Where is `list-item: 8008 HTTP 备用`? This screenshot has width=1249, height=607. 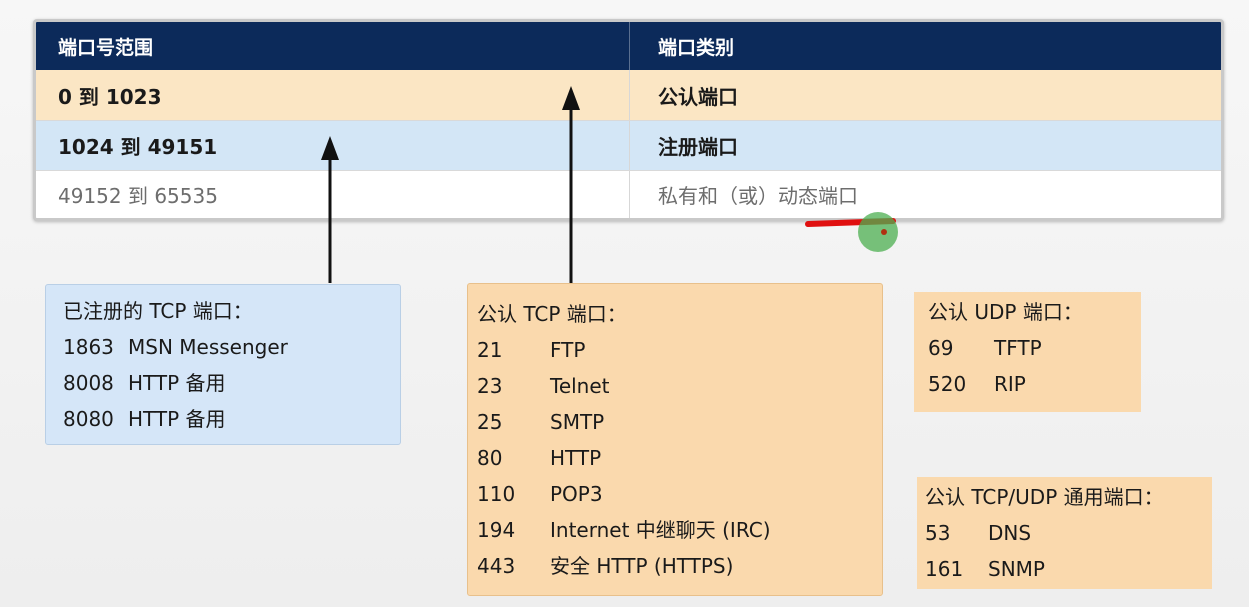 list-item: 8008 HTTP 备用 is located at coordinates (231, 383).